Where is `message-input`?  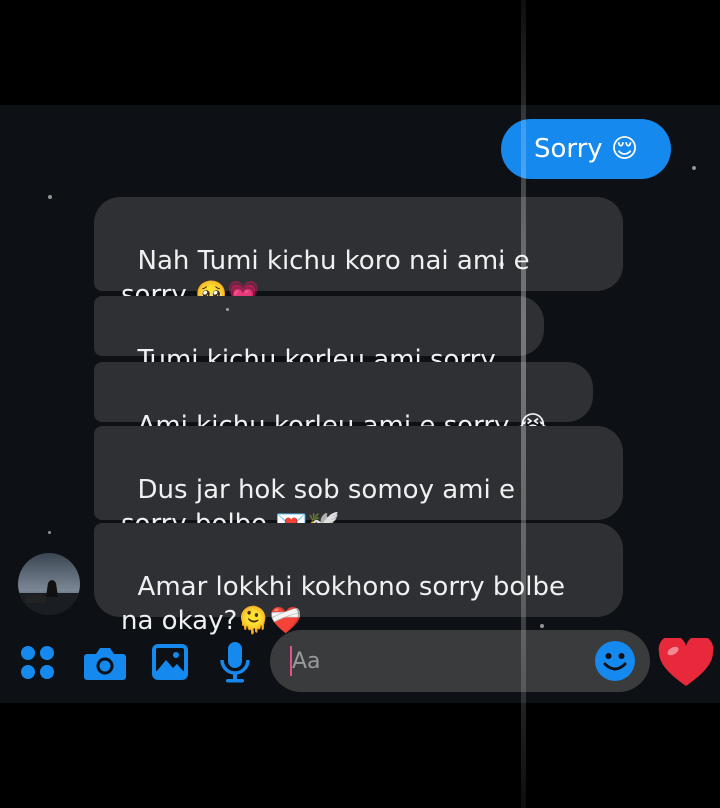 message-input is located at coordinates (437, 661).